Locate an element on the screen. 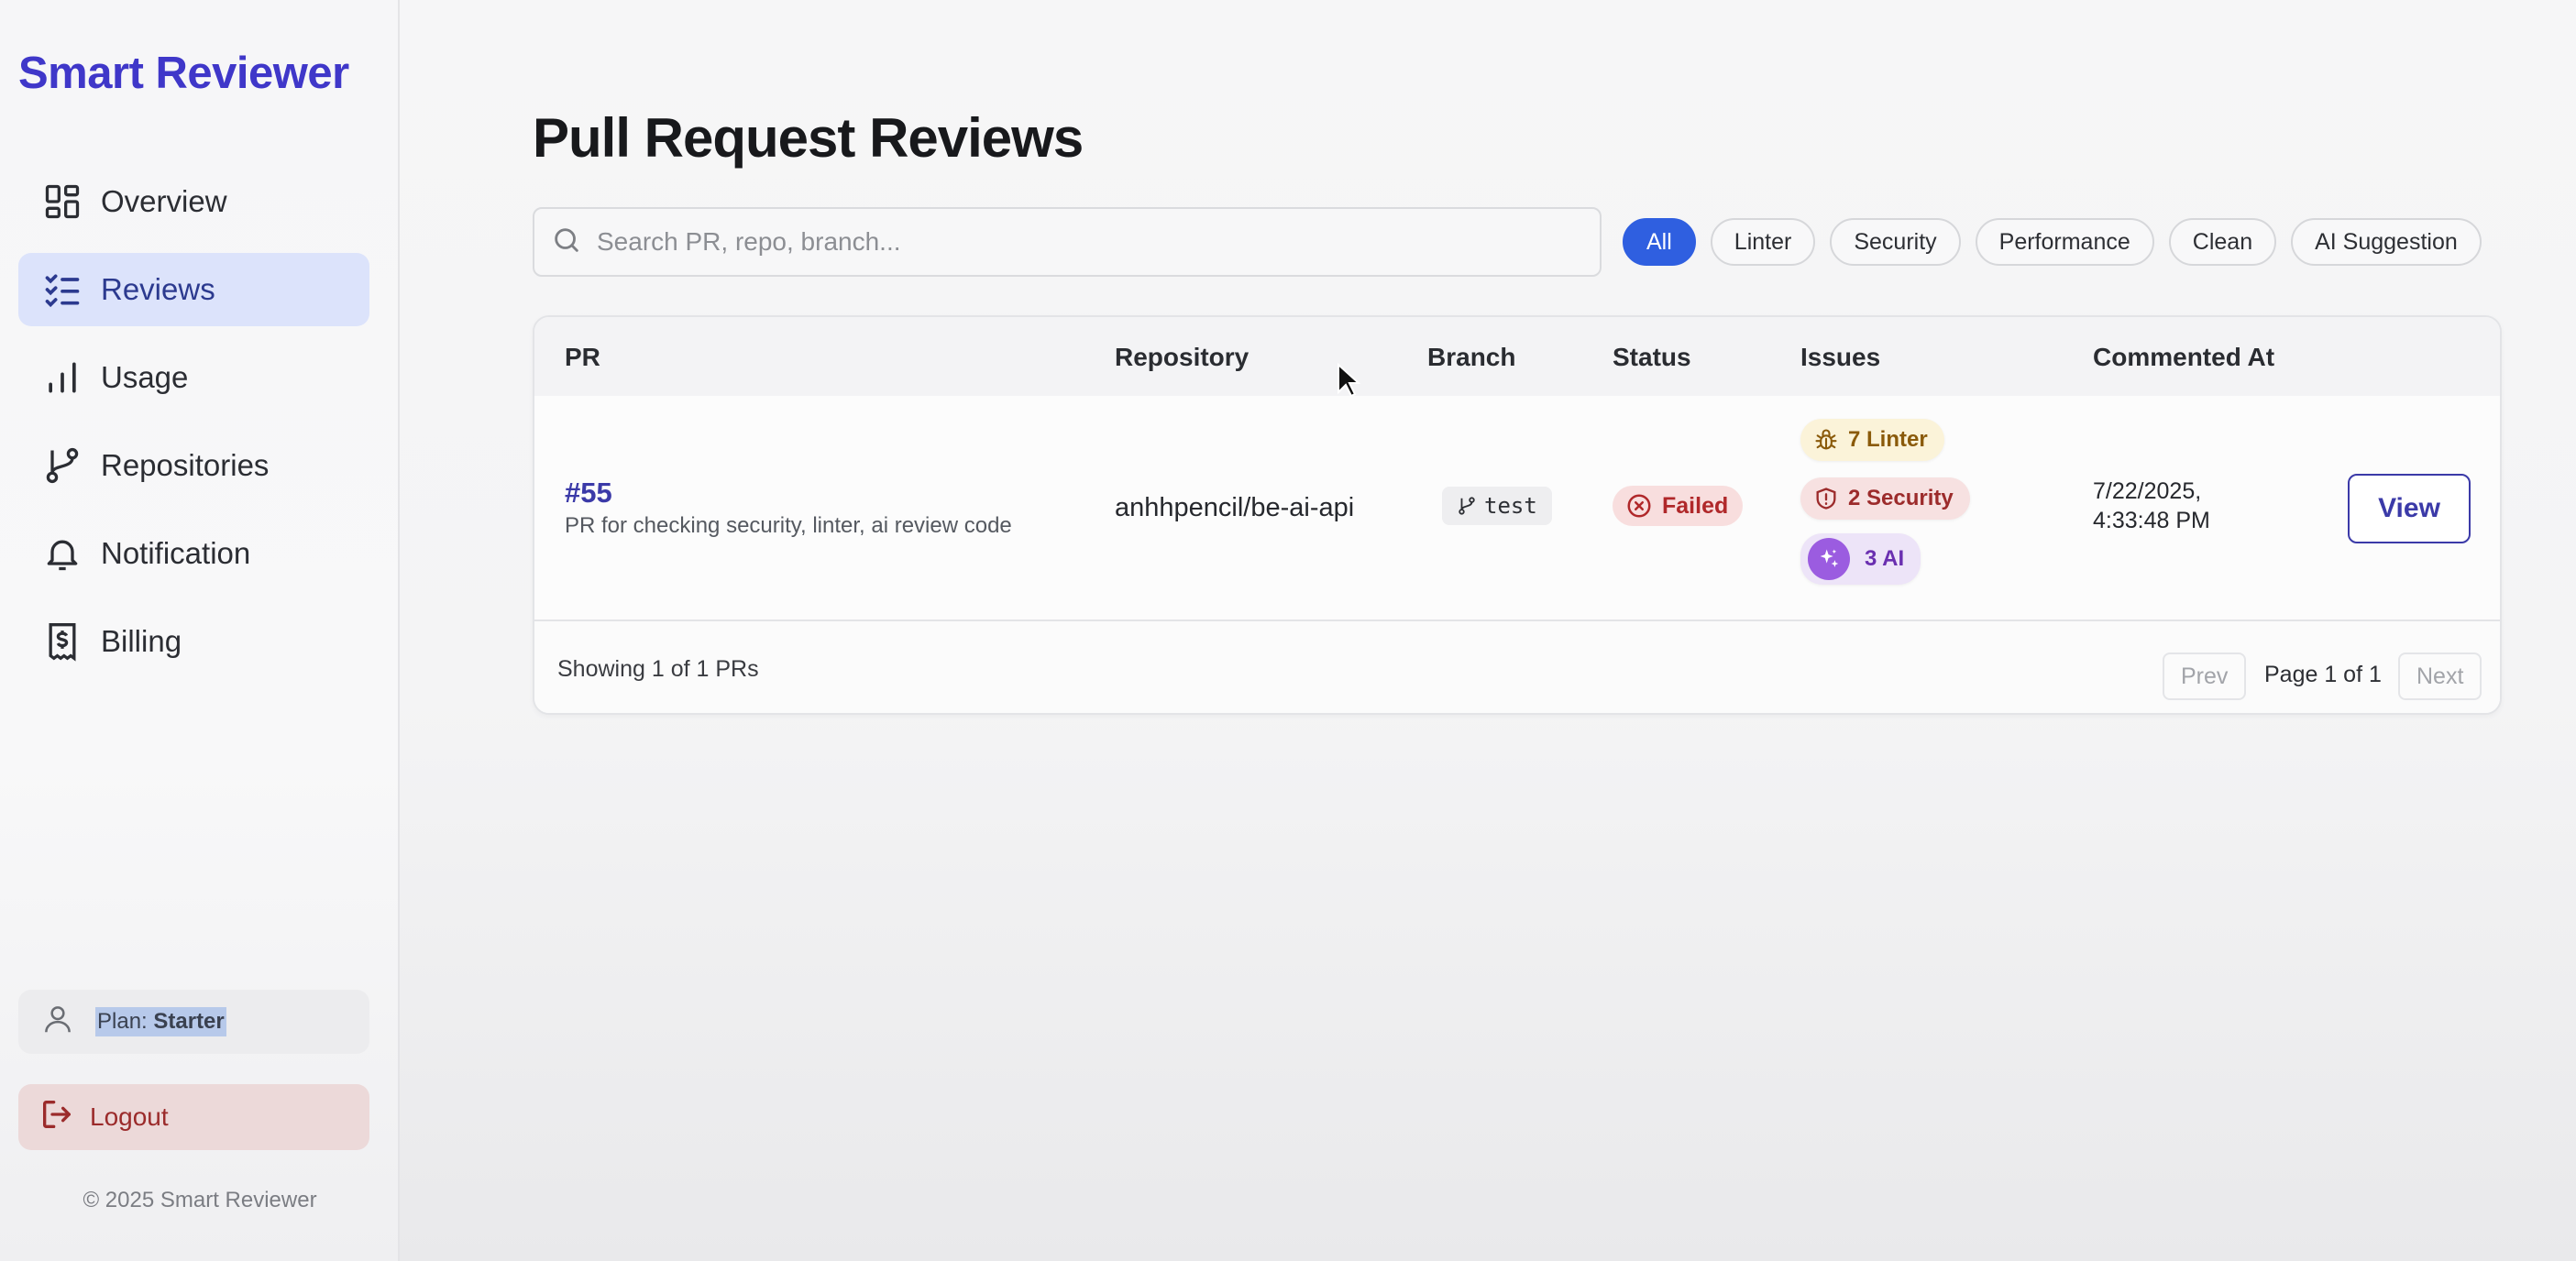 The width and height of the screenshot is (2576, 1261). shield-alert-icon is located at coordinates (1826, 499).